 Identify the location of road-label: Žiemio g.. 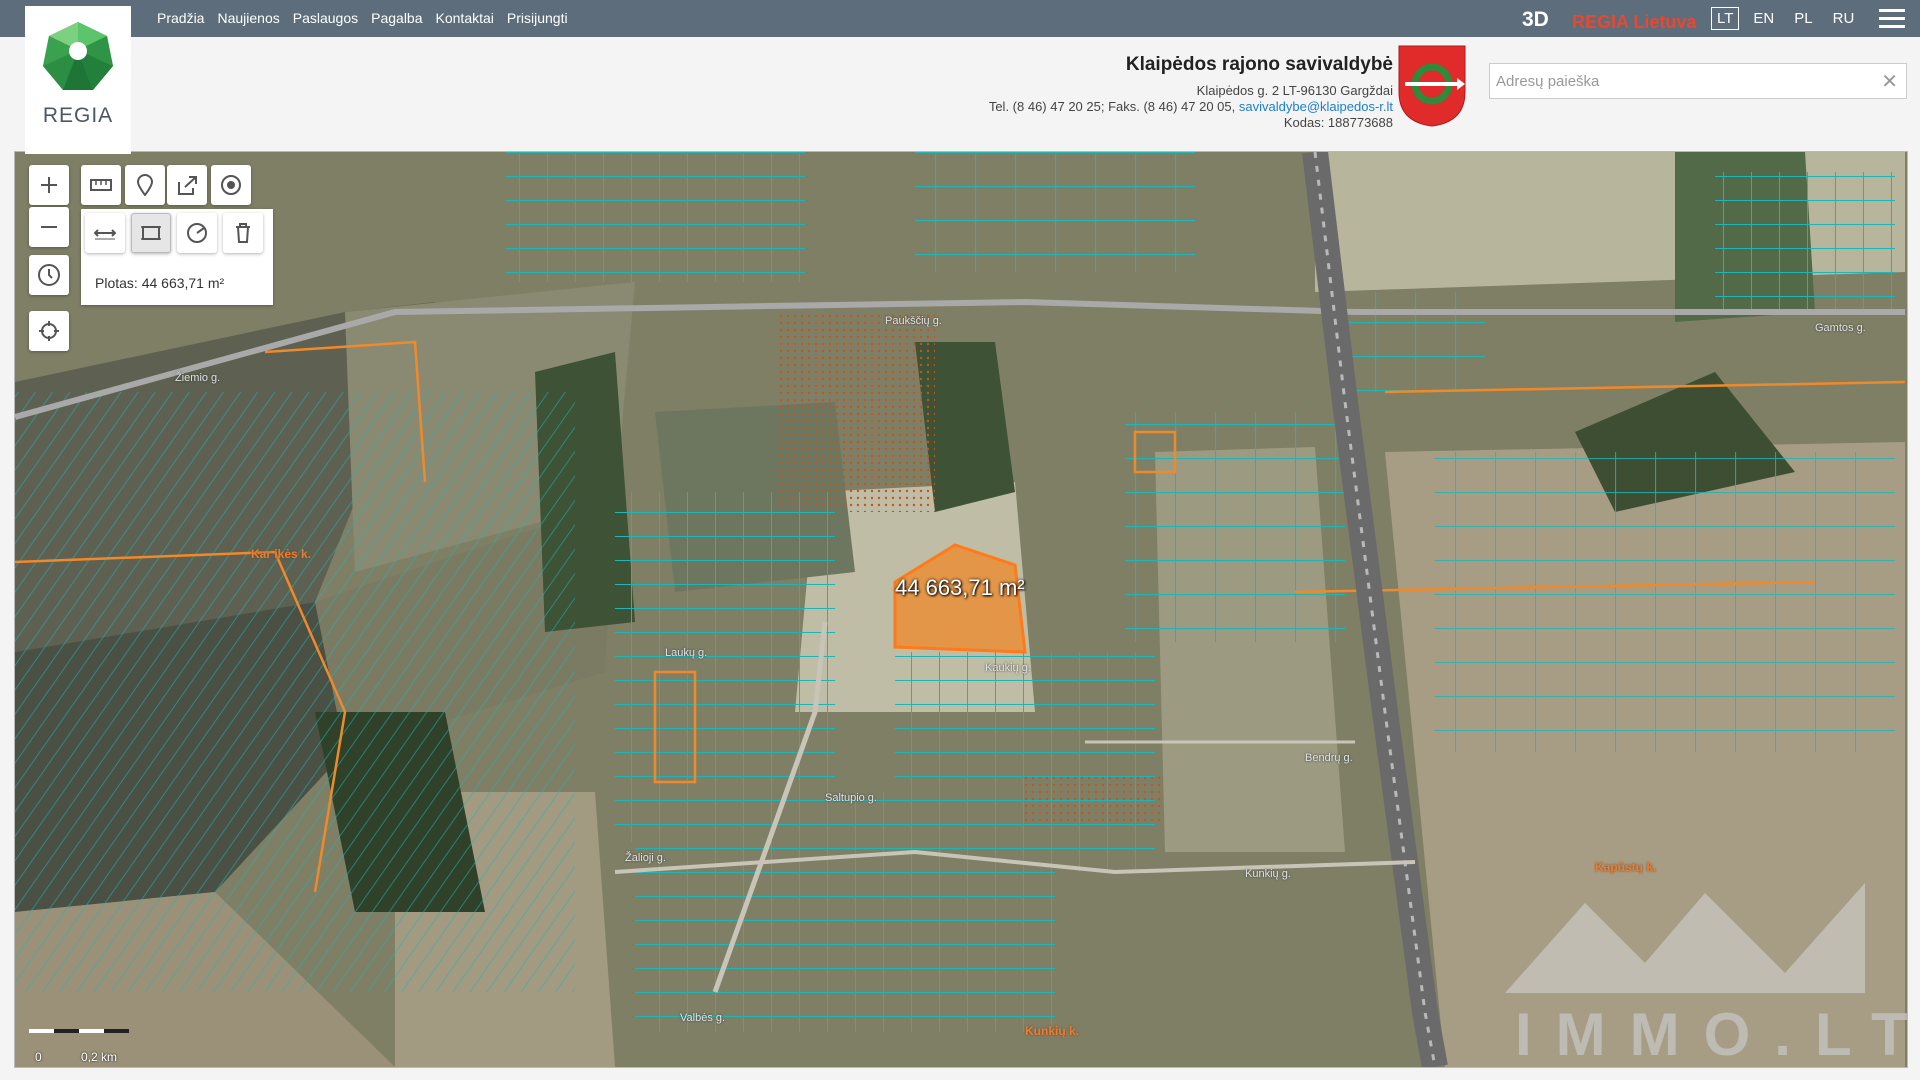
(198, 378).